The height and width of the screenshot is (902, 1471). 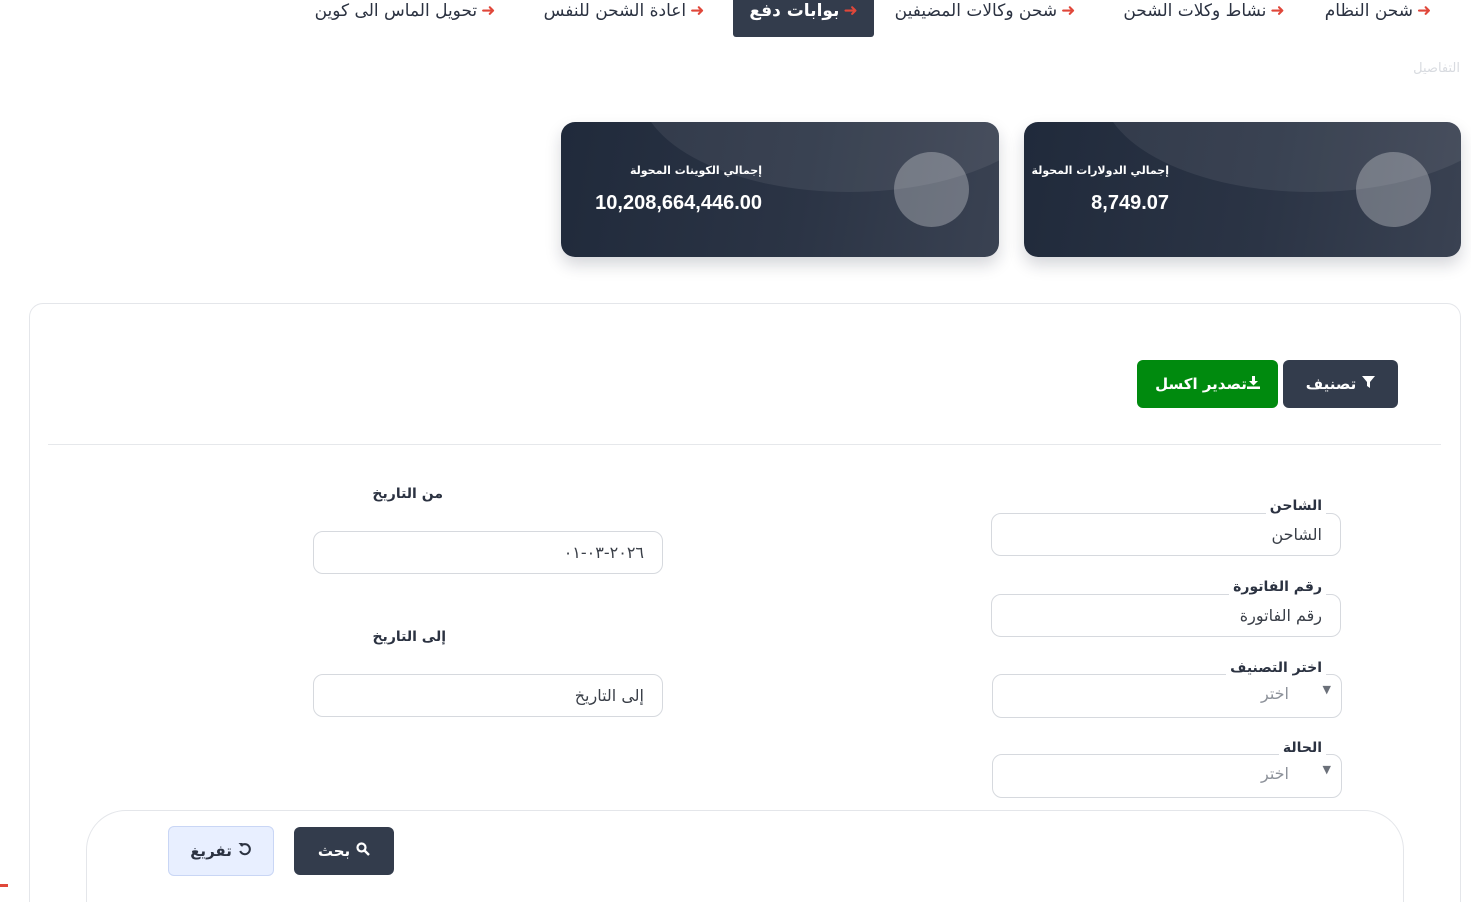 What do you see at coordinates (1253, 384) in the screenshot?
I see `download-icon` at bounding box center [1253, 384].